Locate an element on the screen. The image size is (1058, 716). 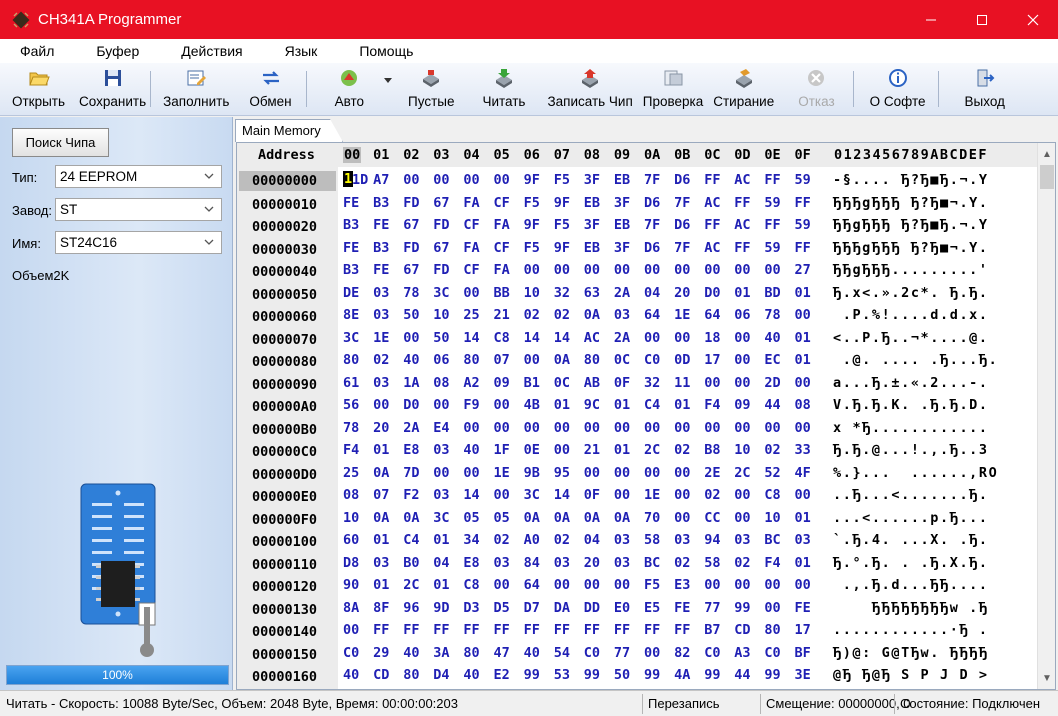
hex-byte: F4 is located at coordinates (351, 450).